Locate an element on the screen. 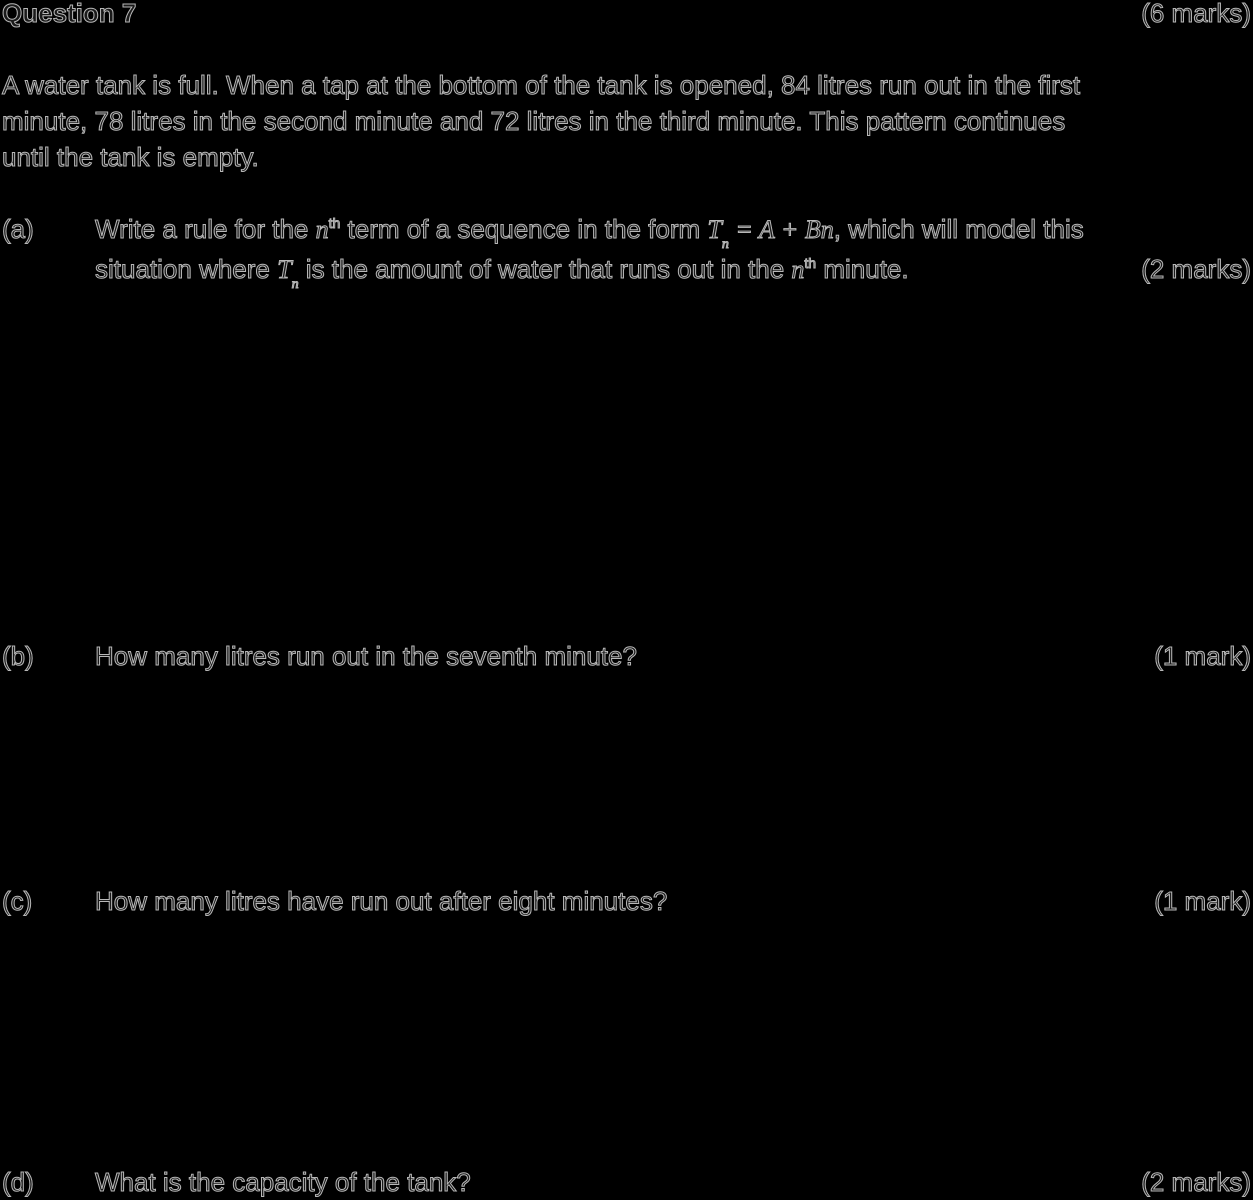  part-a-text-6: minute. is located at coordinates (862, 269).